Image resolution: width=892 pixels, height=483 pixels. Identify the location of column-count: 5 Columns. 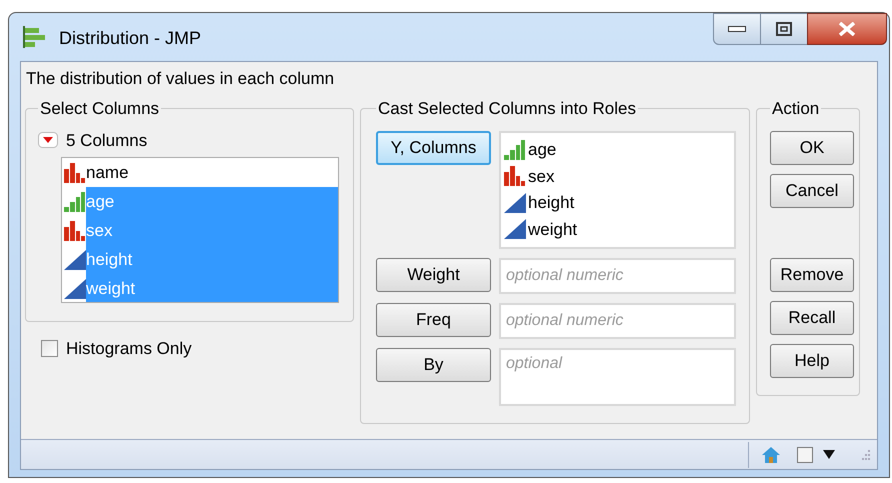
(107, 141).